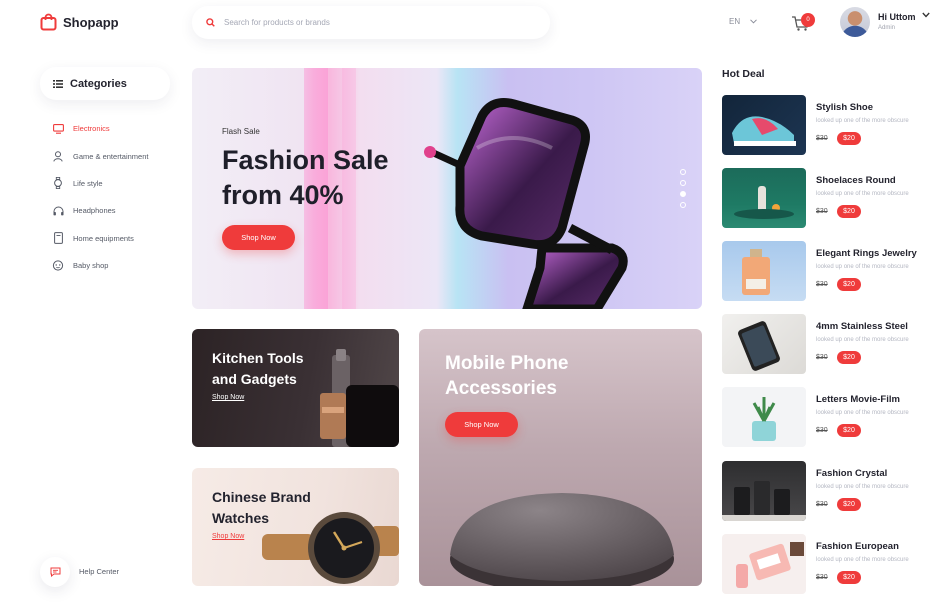 This screenshot has height=613, width=944. Describe the element at coordinates (481, 424) in the screenshot. I see `mobile-shop-now-button: Shop Now` at that location.